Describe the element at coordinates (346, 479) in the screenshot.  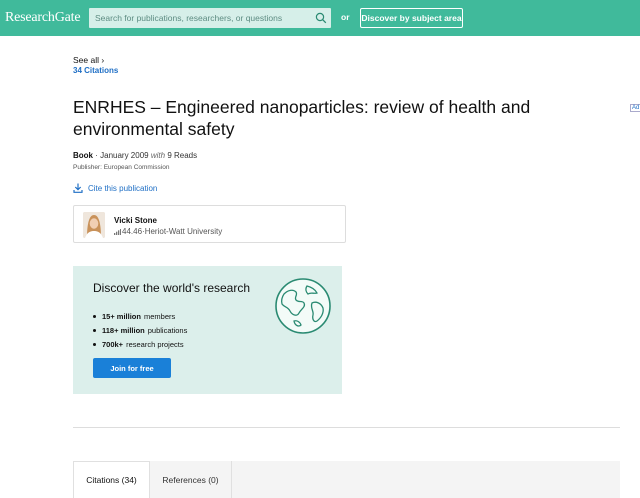
I see `tab-bar: Citations (34) References (0)` at that location.